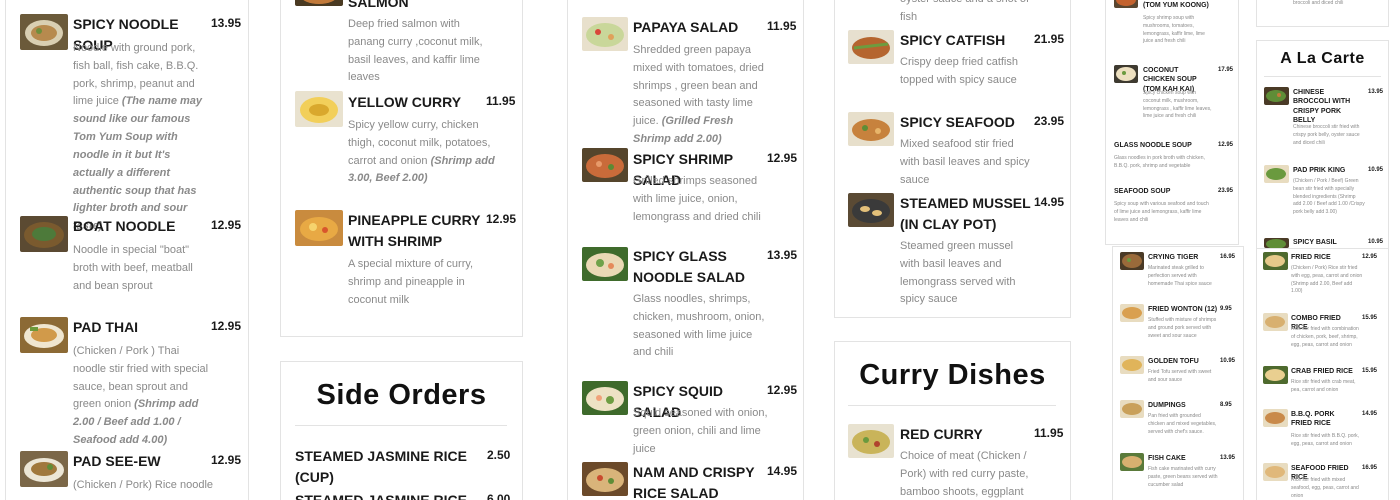  What do you see at coordinates (957, 122) in the screenshot?
I see `item-name: SPICY SEAFOOD` at bounding box center [957, 122].